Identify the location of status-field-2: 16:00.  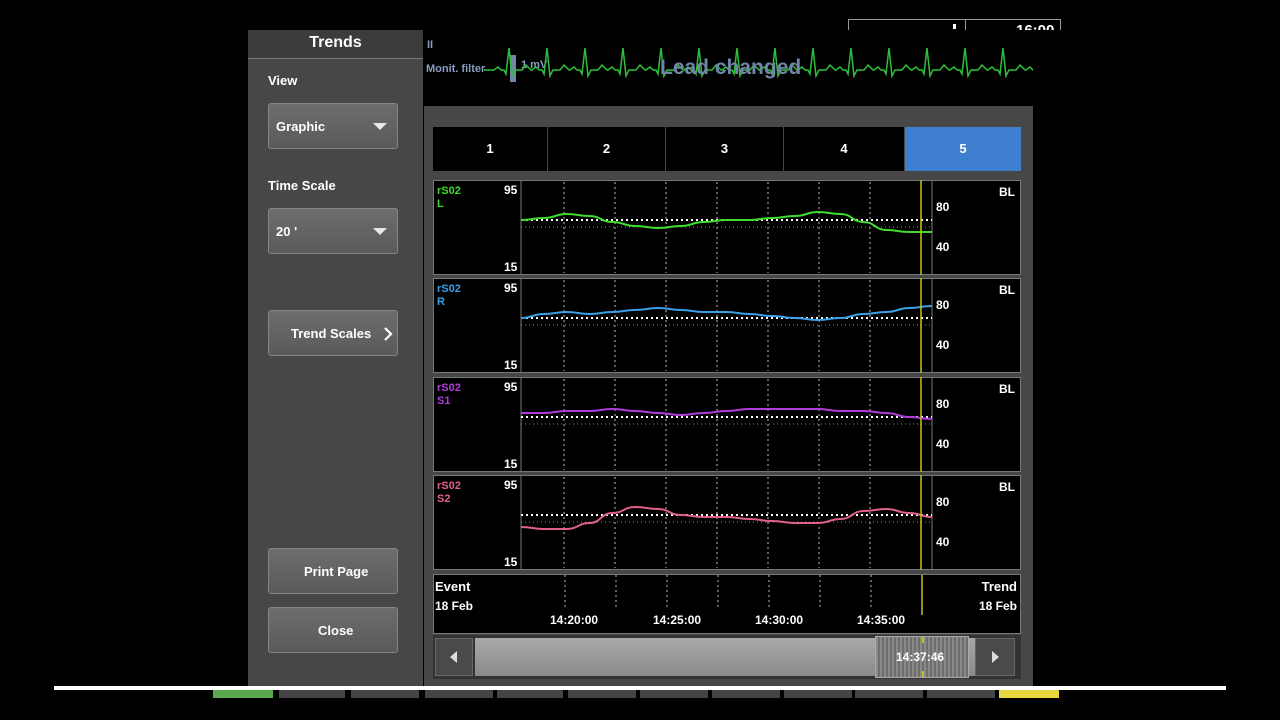
(1013, 24).